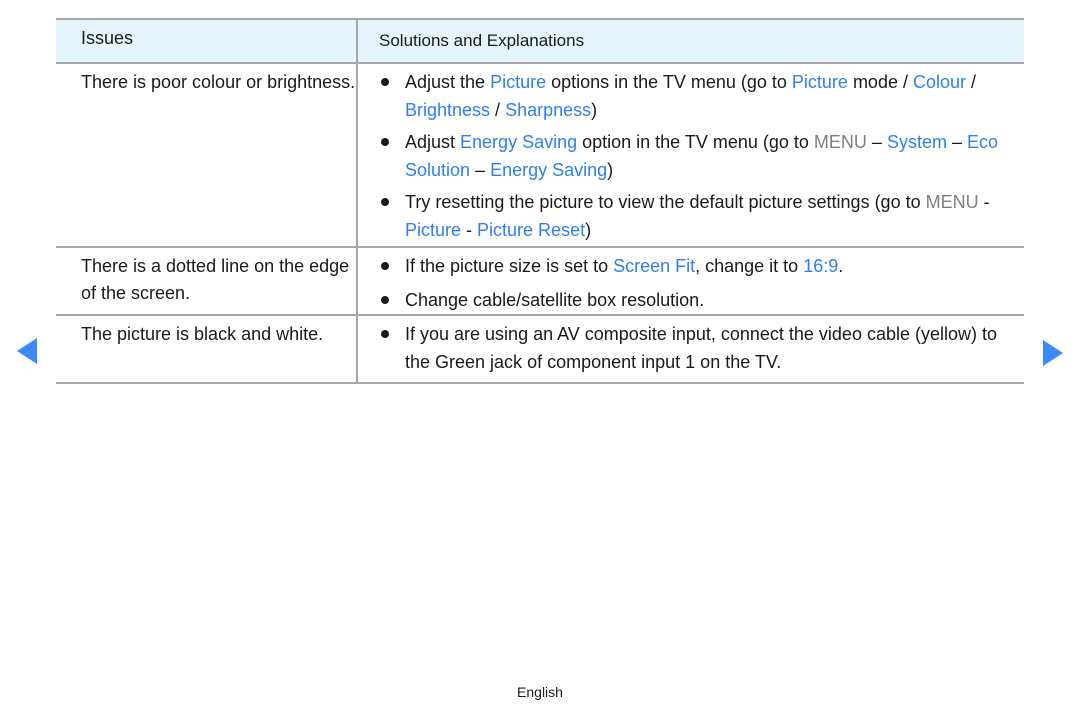 This screenshot has height=705, width=1080. I want to click on menu-path-link: Sharpness, so click(548, 110).